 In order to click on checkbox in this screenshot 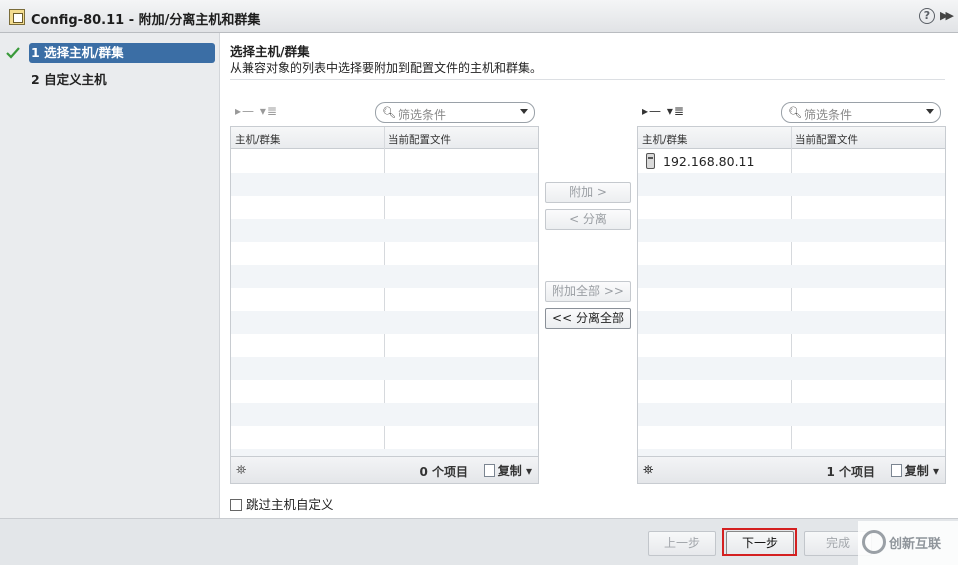, I will do `click(236, 505)`.